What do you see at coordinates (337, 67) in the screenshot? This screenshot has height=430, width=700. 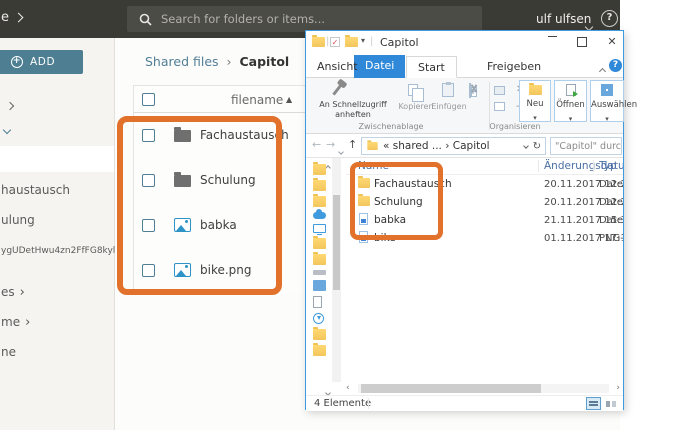 I see `ribbon-tab: Ansicht` at bounding box center [337, 67].